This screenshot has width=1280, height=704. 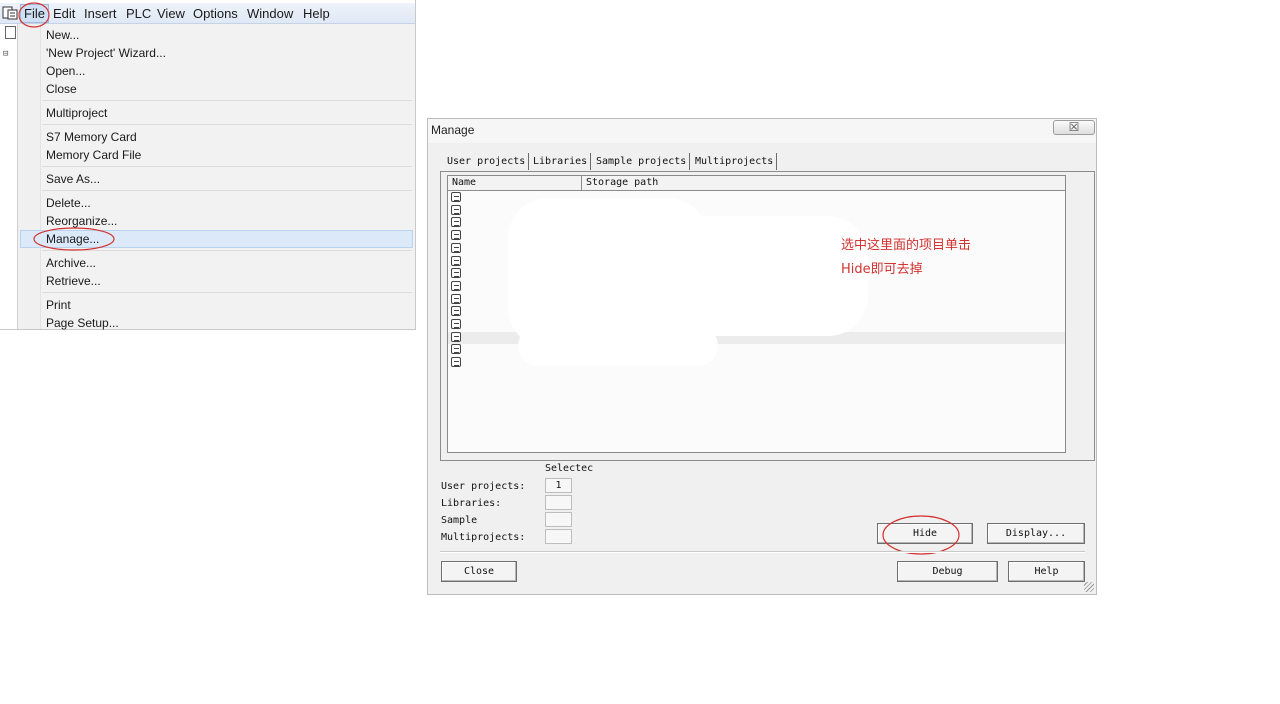 I want to click on annotation-text-line-2: Hide即可去掉, so click(x=882, y=269).